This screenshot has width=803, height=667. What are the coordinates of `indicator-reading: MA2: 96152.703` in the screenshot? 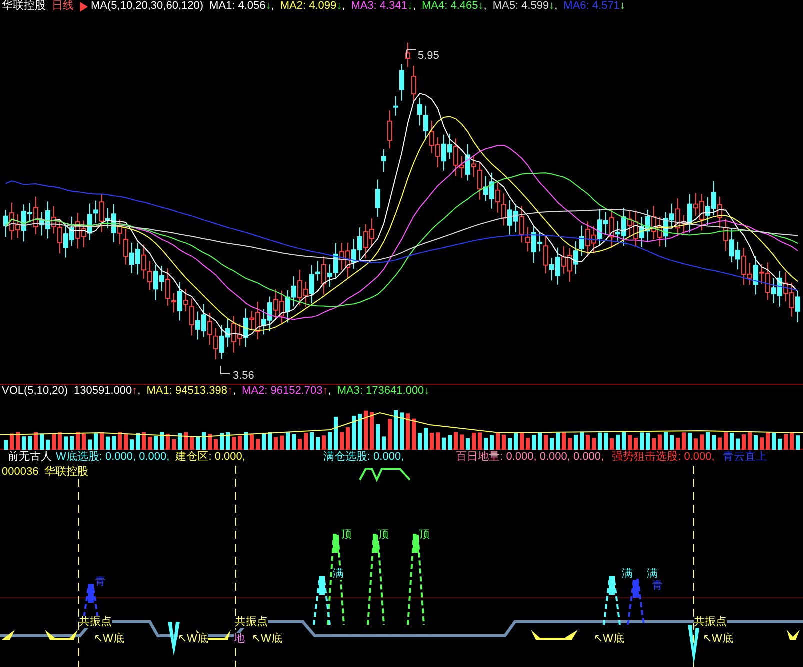 It's located at (282, 391).